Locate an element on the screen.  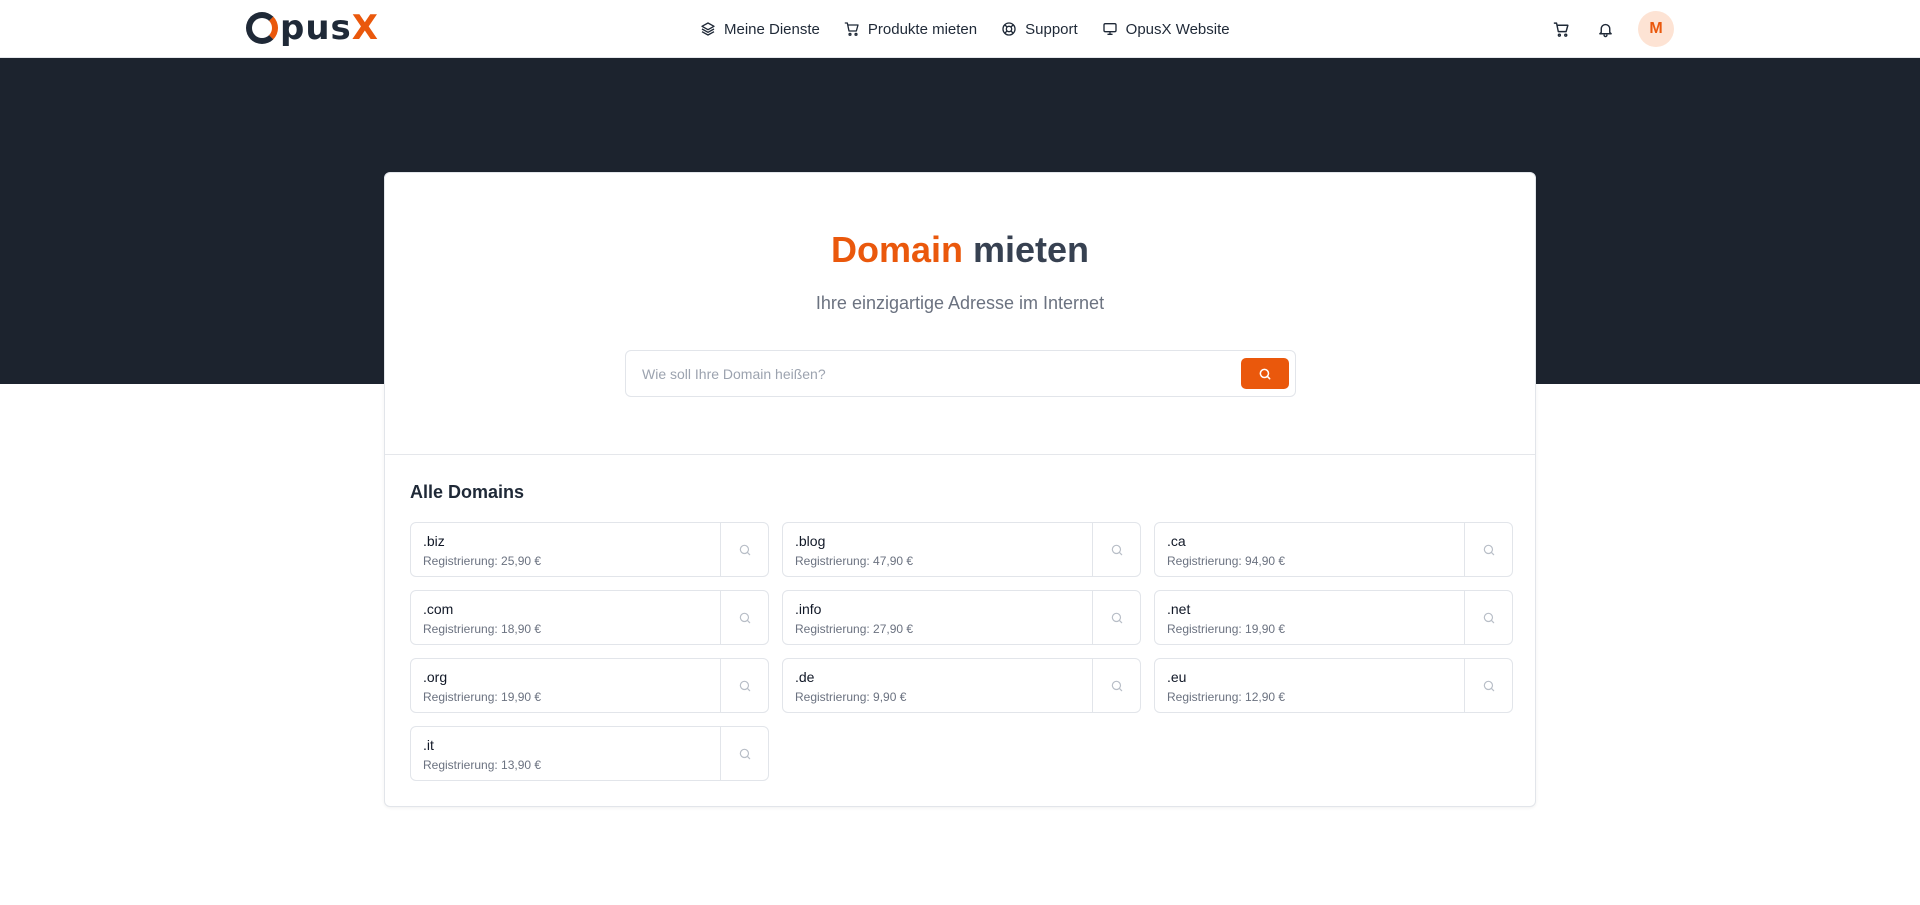
domain-search-button is located at coordinates (1265, 373).